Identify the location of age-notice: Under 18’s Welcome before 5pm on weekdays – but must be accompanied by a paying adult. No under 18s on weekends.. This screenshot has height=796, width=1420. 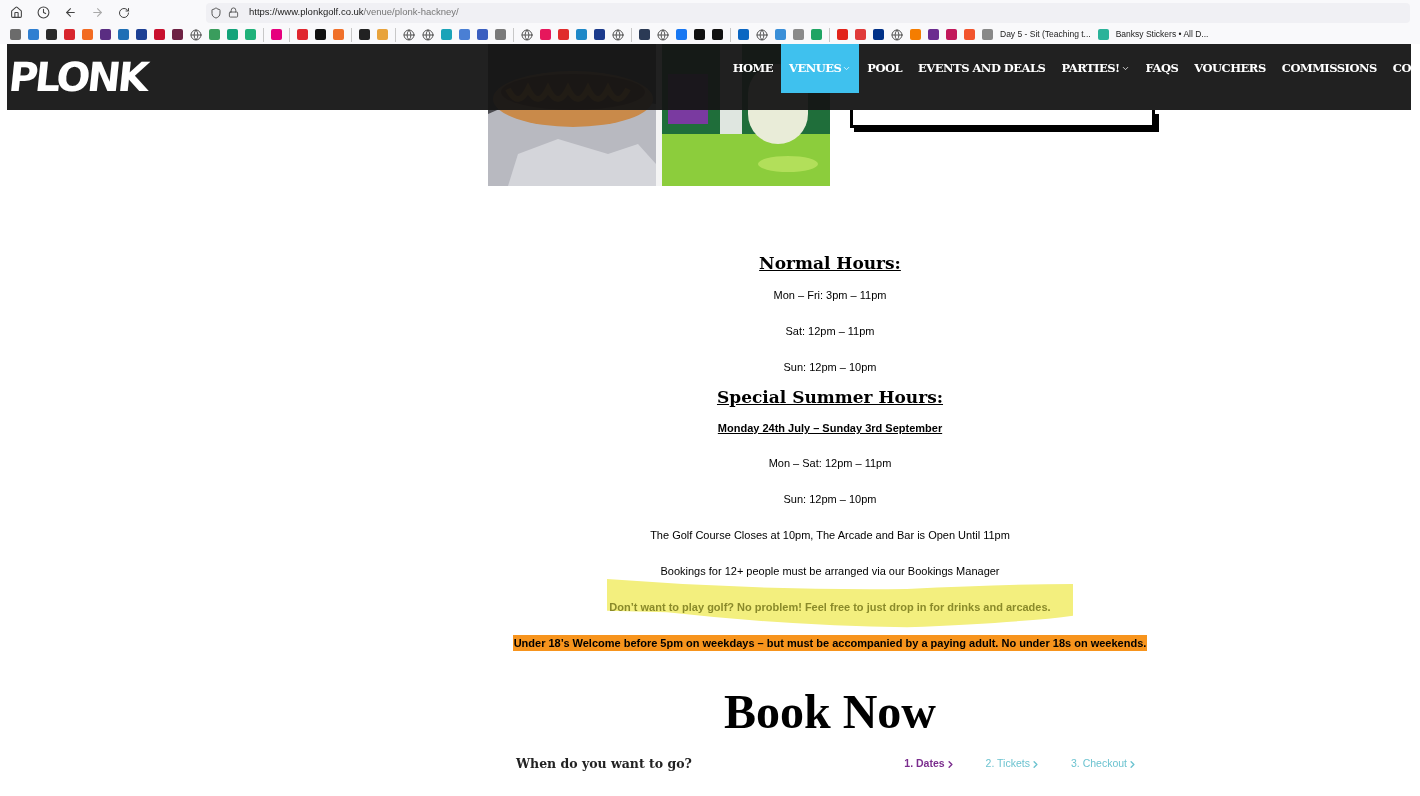
(830, 643).